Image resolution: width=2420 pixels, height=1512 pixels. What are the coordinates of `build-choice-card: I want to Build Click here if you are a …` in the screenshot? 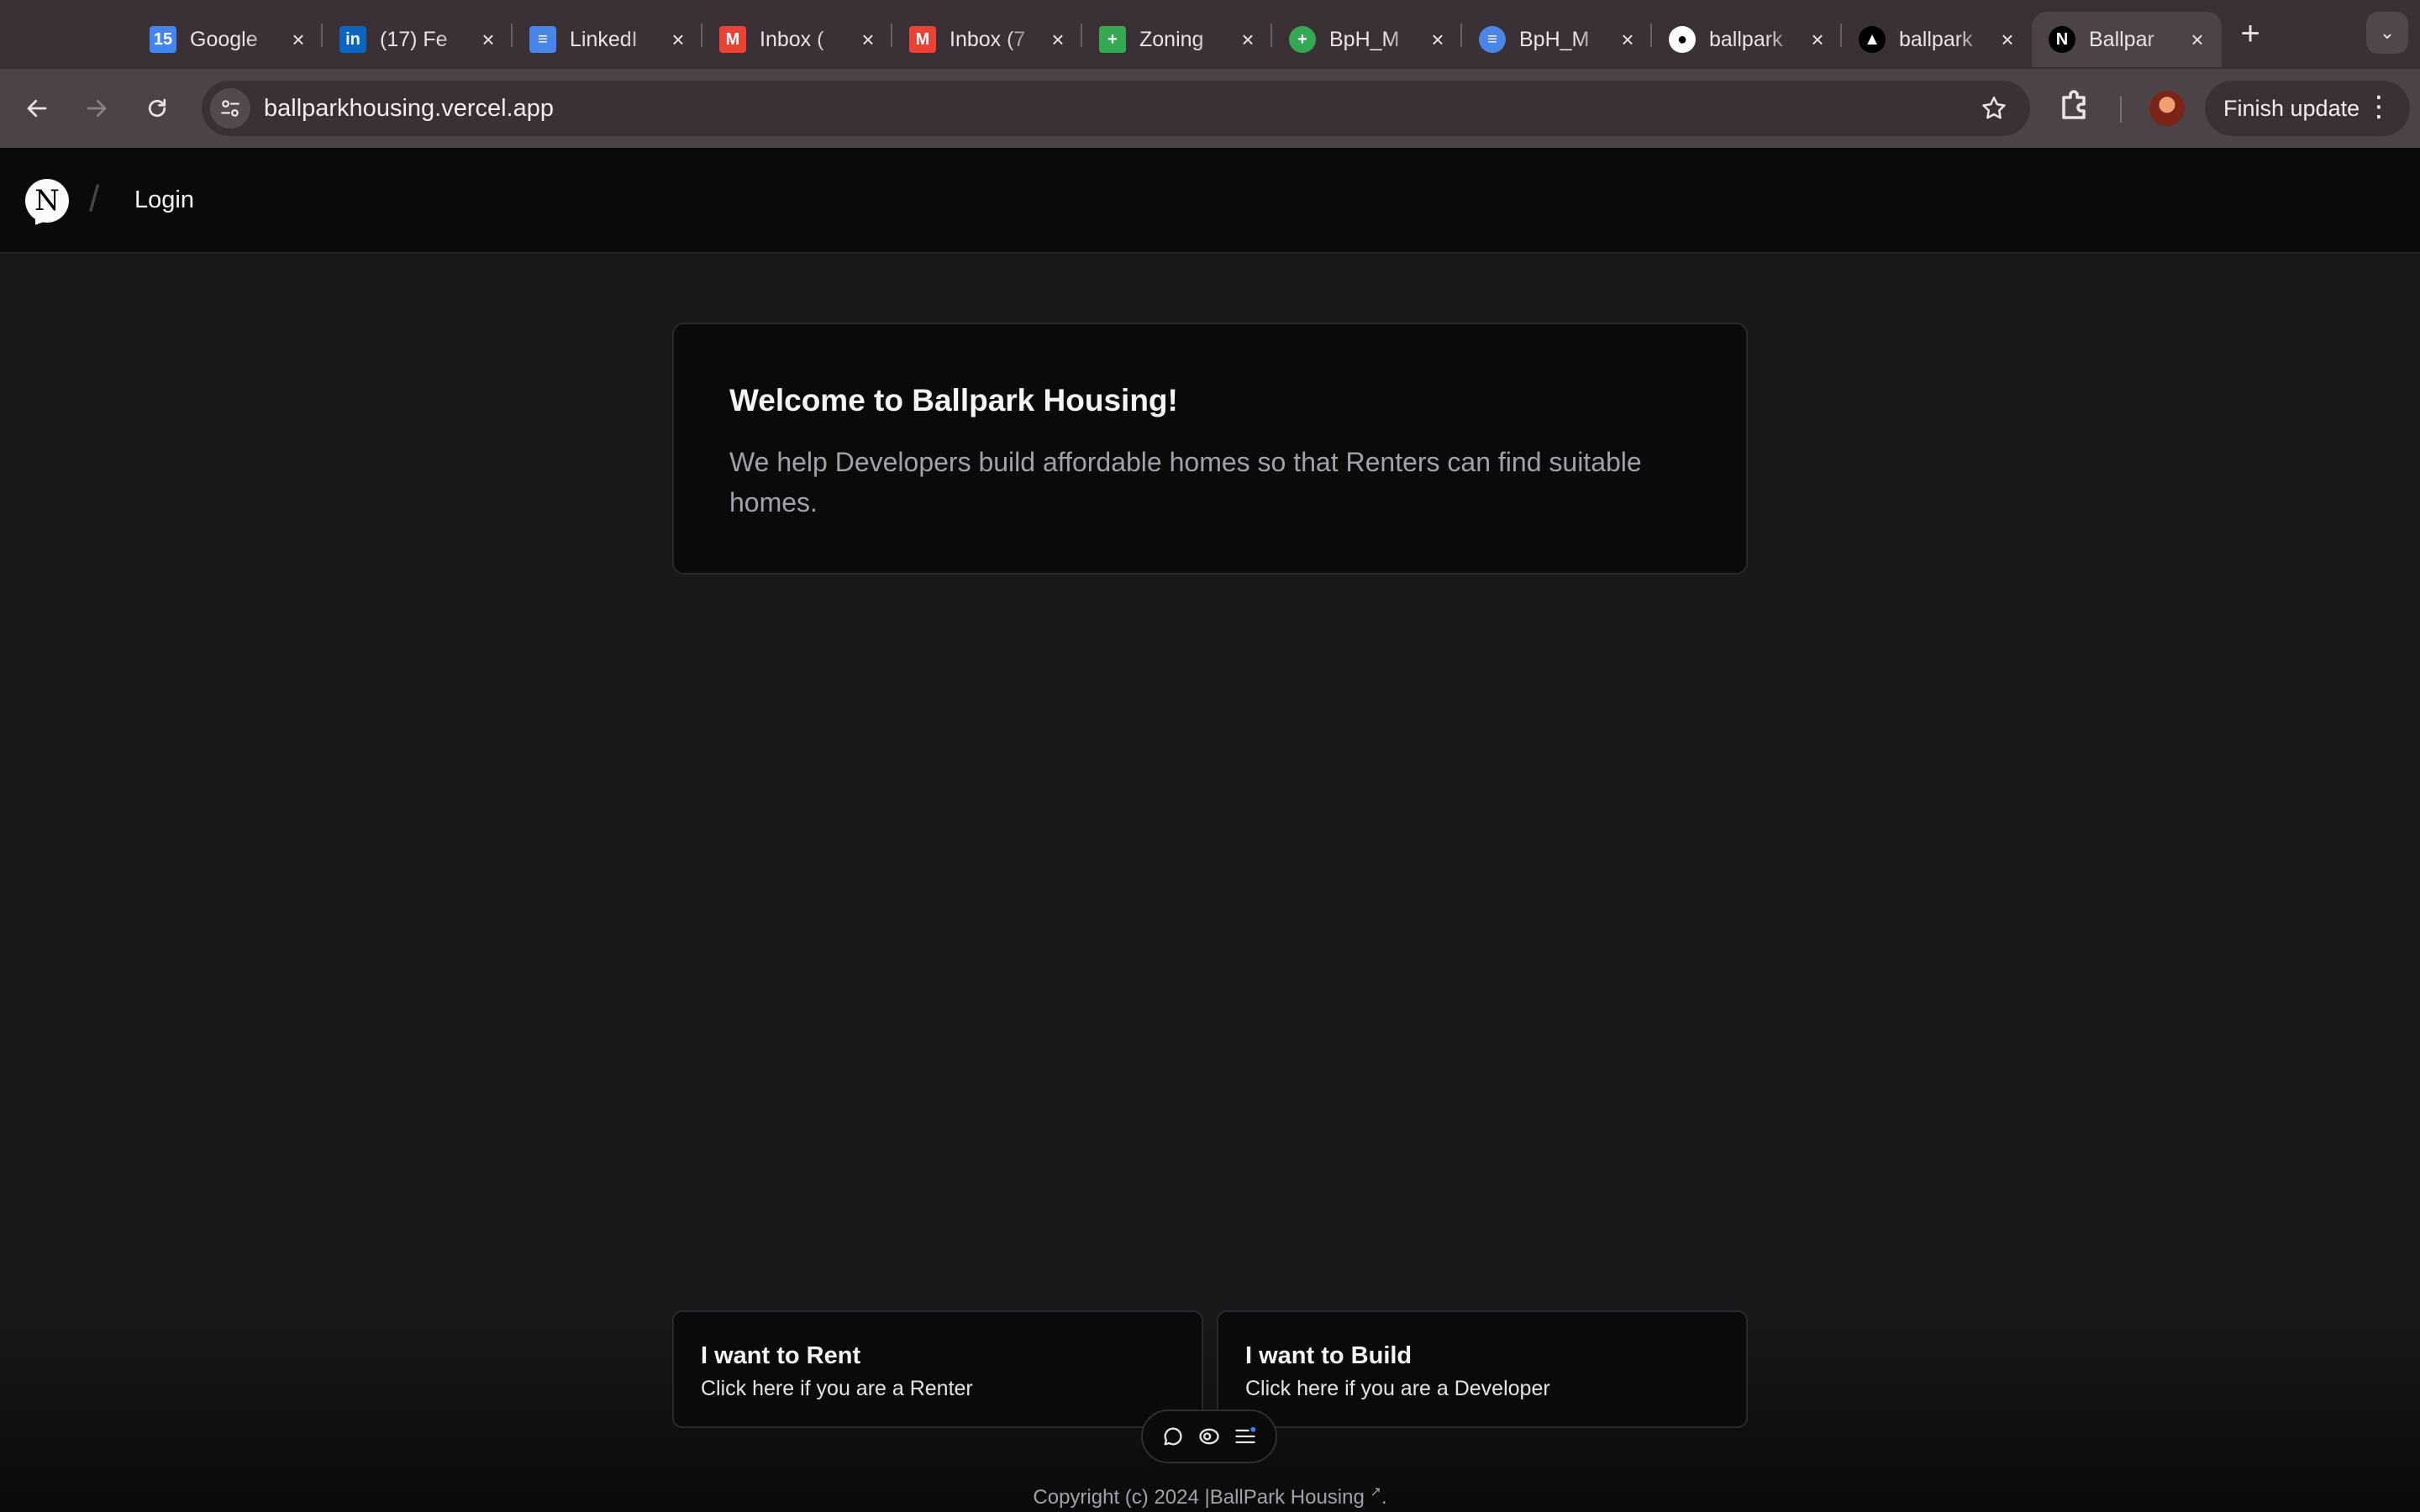 It's located at (1482, 1369).